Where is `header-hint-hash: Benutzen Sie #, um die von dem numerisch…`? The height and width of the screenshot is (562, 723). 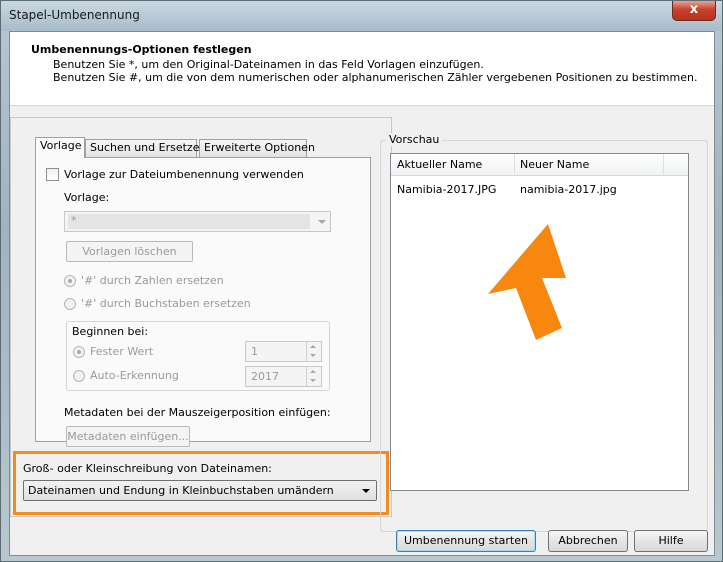 header-hint-hash: Benutzen Sie #, um die von dem numerisch… is located at coordinates (375, 77).